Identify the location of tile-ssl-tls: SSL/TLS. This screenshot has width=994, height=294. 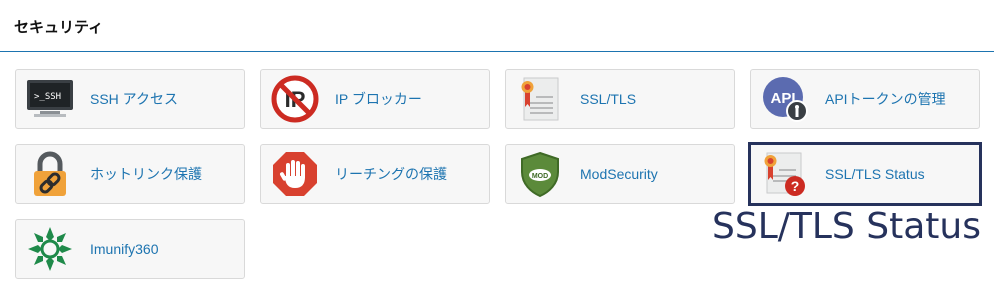
(620, 99).